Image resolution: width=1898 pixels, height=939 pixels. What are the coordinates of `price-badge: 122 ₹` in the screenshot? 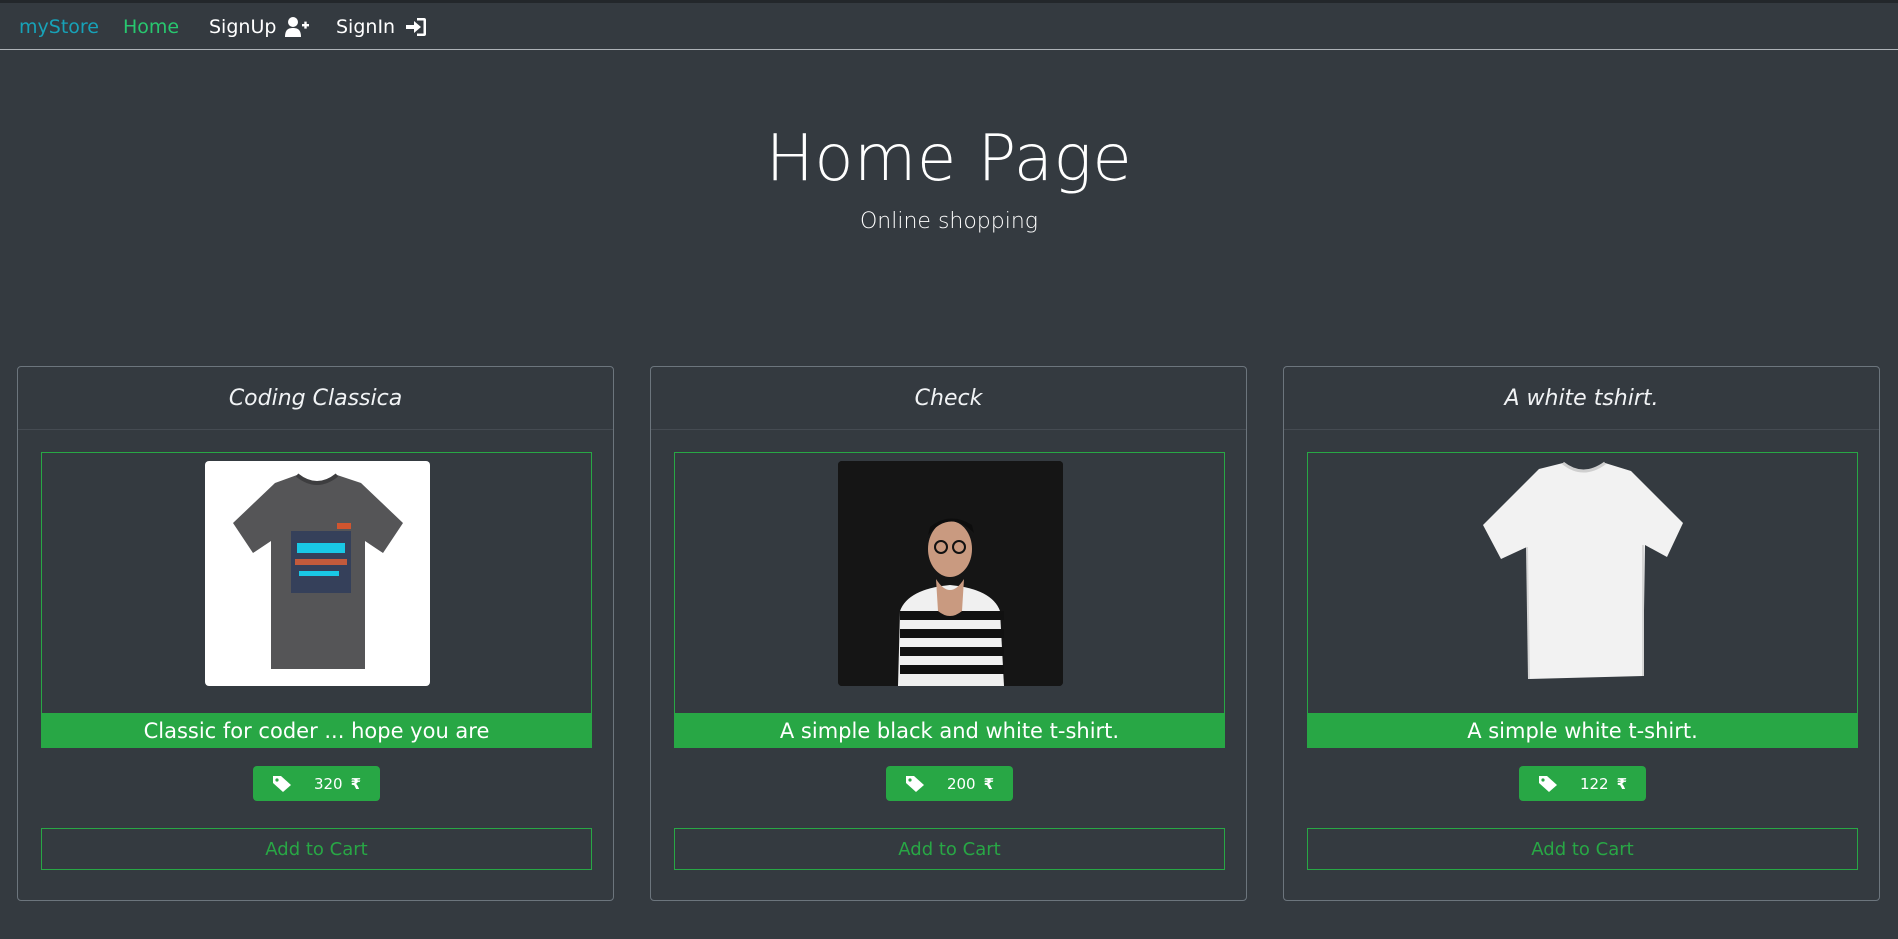 It's located at (1582, 783).